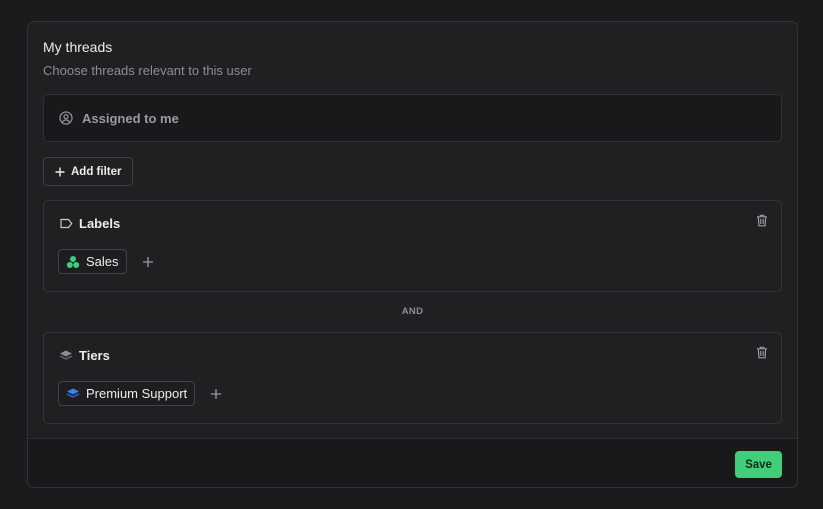 This screenshot has width=823, height=509. I want to click on panel-subtitle: Choose threads relevant to this user, so click(147, 70).